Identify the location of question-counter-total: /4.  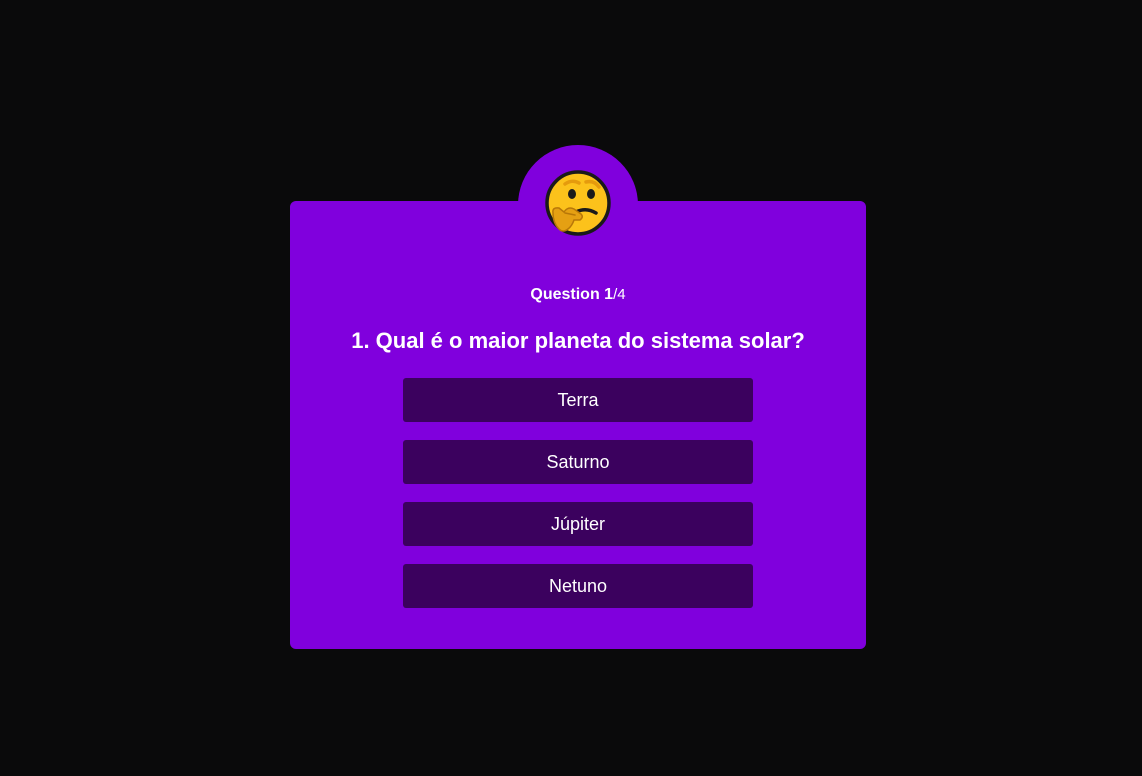
(619, 294).